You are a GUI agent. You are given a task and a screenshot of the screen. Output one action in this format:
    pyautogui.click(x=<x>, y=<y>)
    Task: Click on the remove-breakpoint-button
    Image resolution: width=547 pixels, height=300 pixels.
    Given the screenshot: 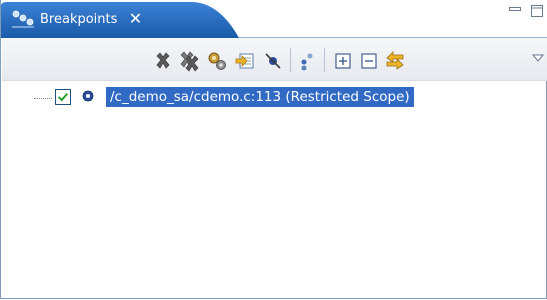 What is the action you would take?
    pyautogui.click(x=163, y=61)
    